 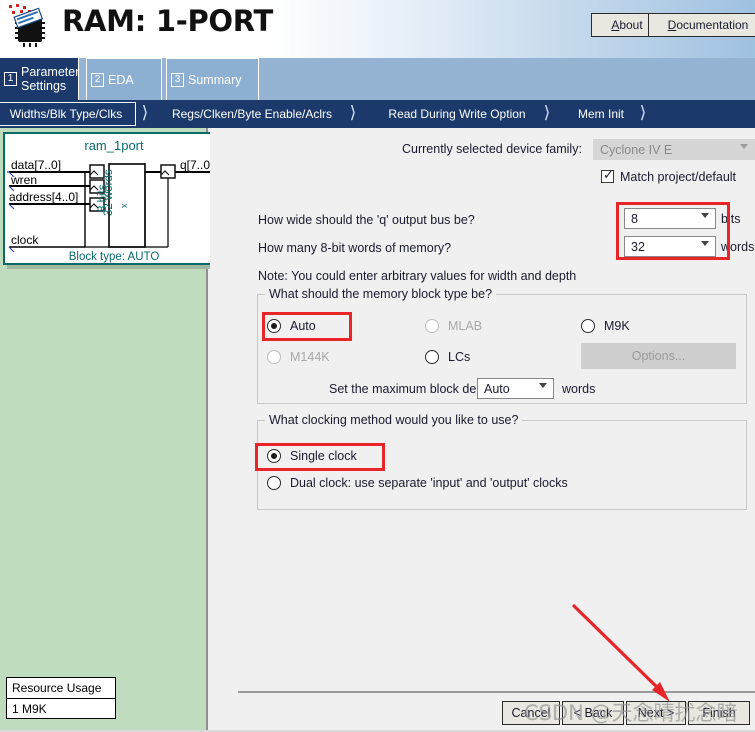 I want to click on breadcrumb-regs-clken-byte-enable-aclrs: Regs/Clken/Byte Enable/Aclrs, so click(x=252, y=114).